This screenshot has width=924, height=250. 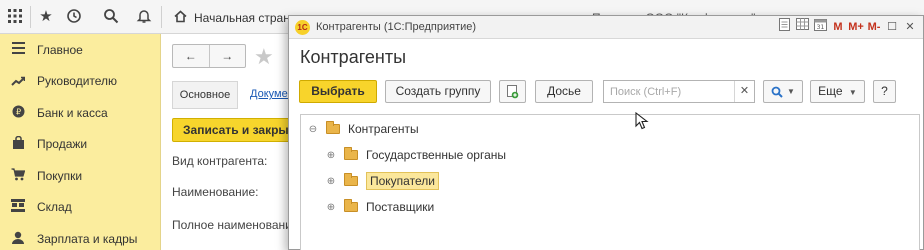 What do you see at coordinates (438, 91) in the screenshot?
I see `create-group-button: Создать группу` at bounding box center [438, 91].